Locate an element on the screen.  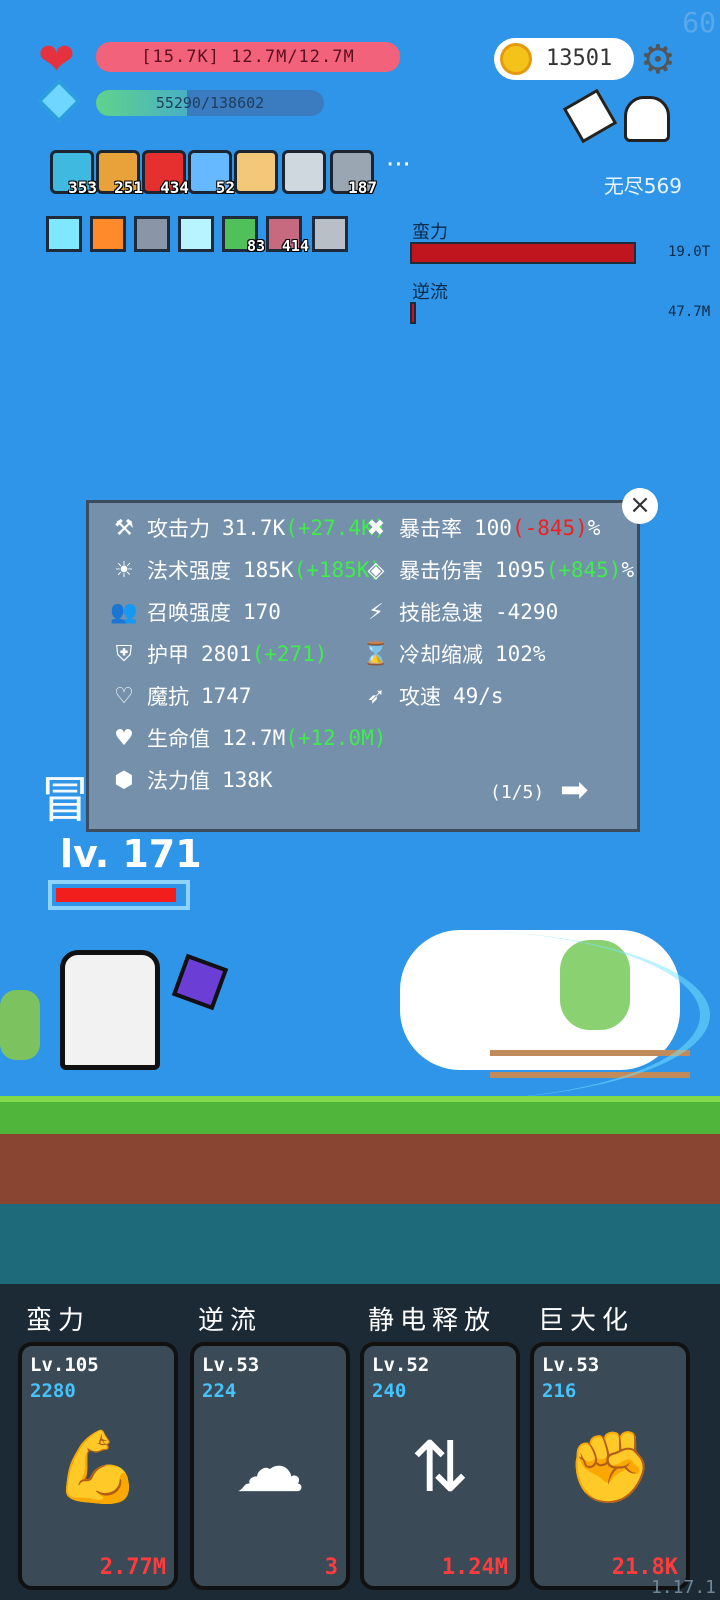
skill-card: Lv.53 216 ✊ 21.8K is located at coordinates (610, 1466).